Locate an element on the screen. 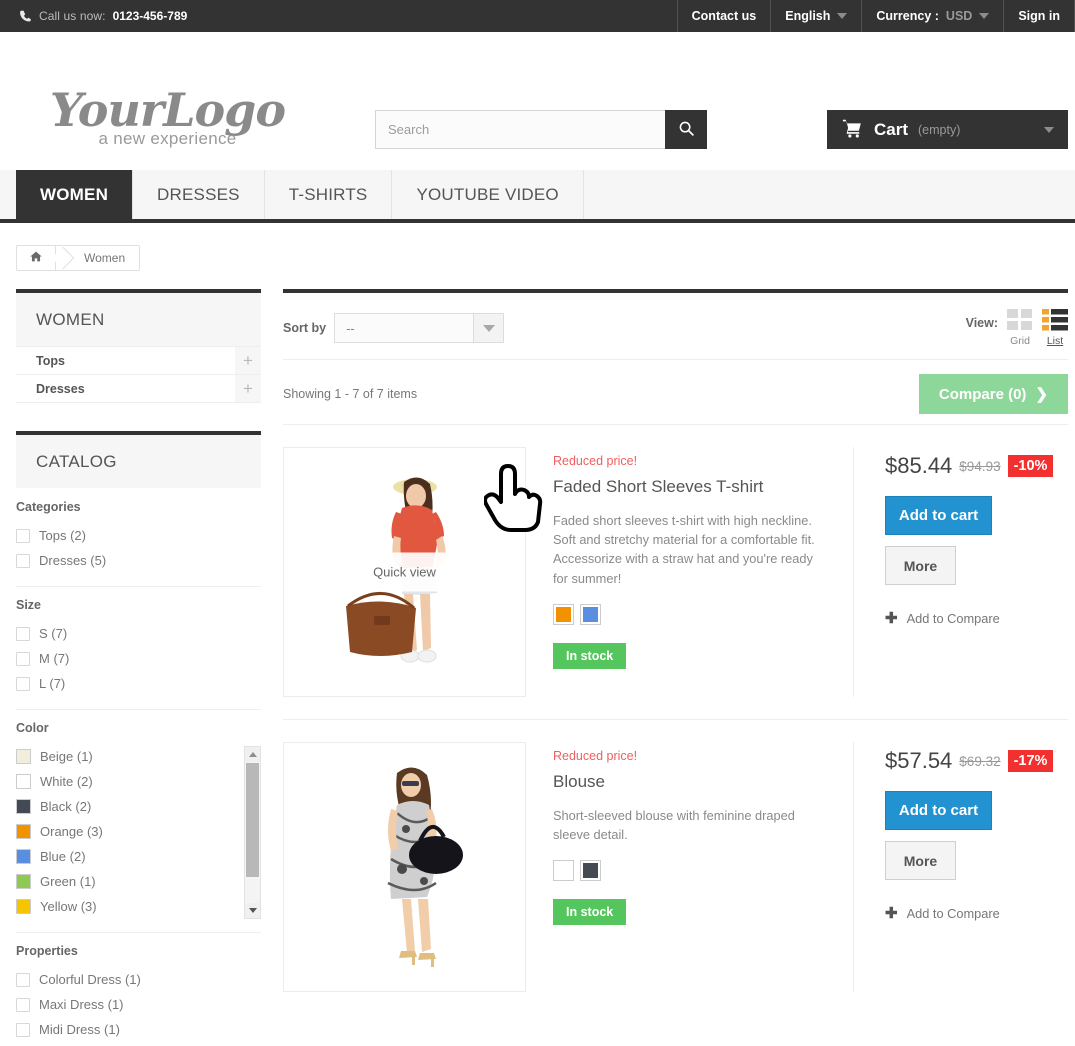 This screenshot has height=1046, width=1075. contact-us-link: Contact us is located at coordinates (723, 16).